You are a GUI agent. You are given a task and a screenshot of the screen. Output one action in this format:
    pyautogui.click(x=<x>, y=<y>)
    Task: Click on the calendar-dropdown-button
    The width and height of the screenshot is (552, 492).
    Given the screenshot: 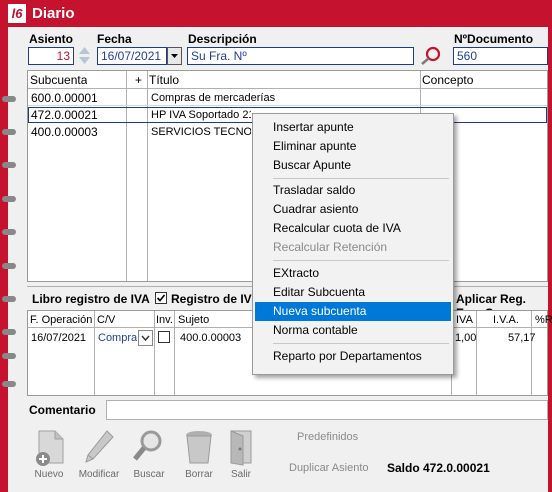 What is the action you would take?
    pyautogui.click(x=174, y=56)
    